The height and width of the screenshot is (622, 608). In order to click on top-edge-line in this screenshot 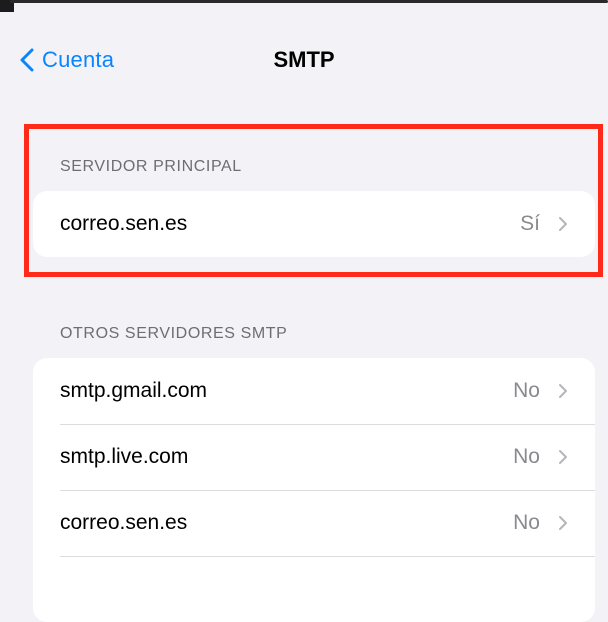, I will do `click(309, 1)`.